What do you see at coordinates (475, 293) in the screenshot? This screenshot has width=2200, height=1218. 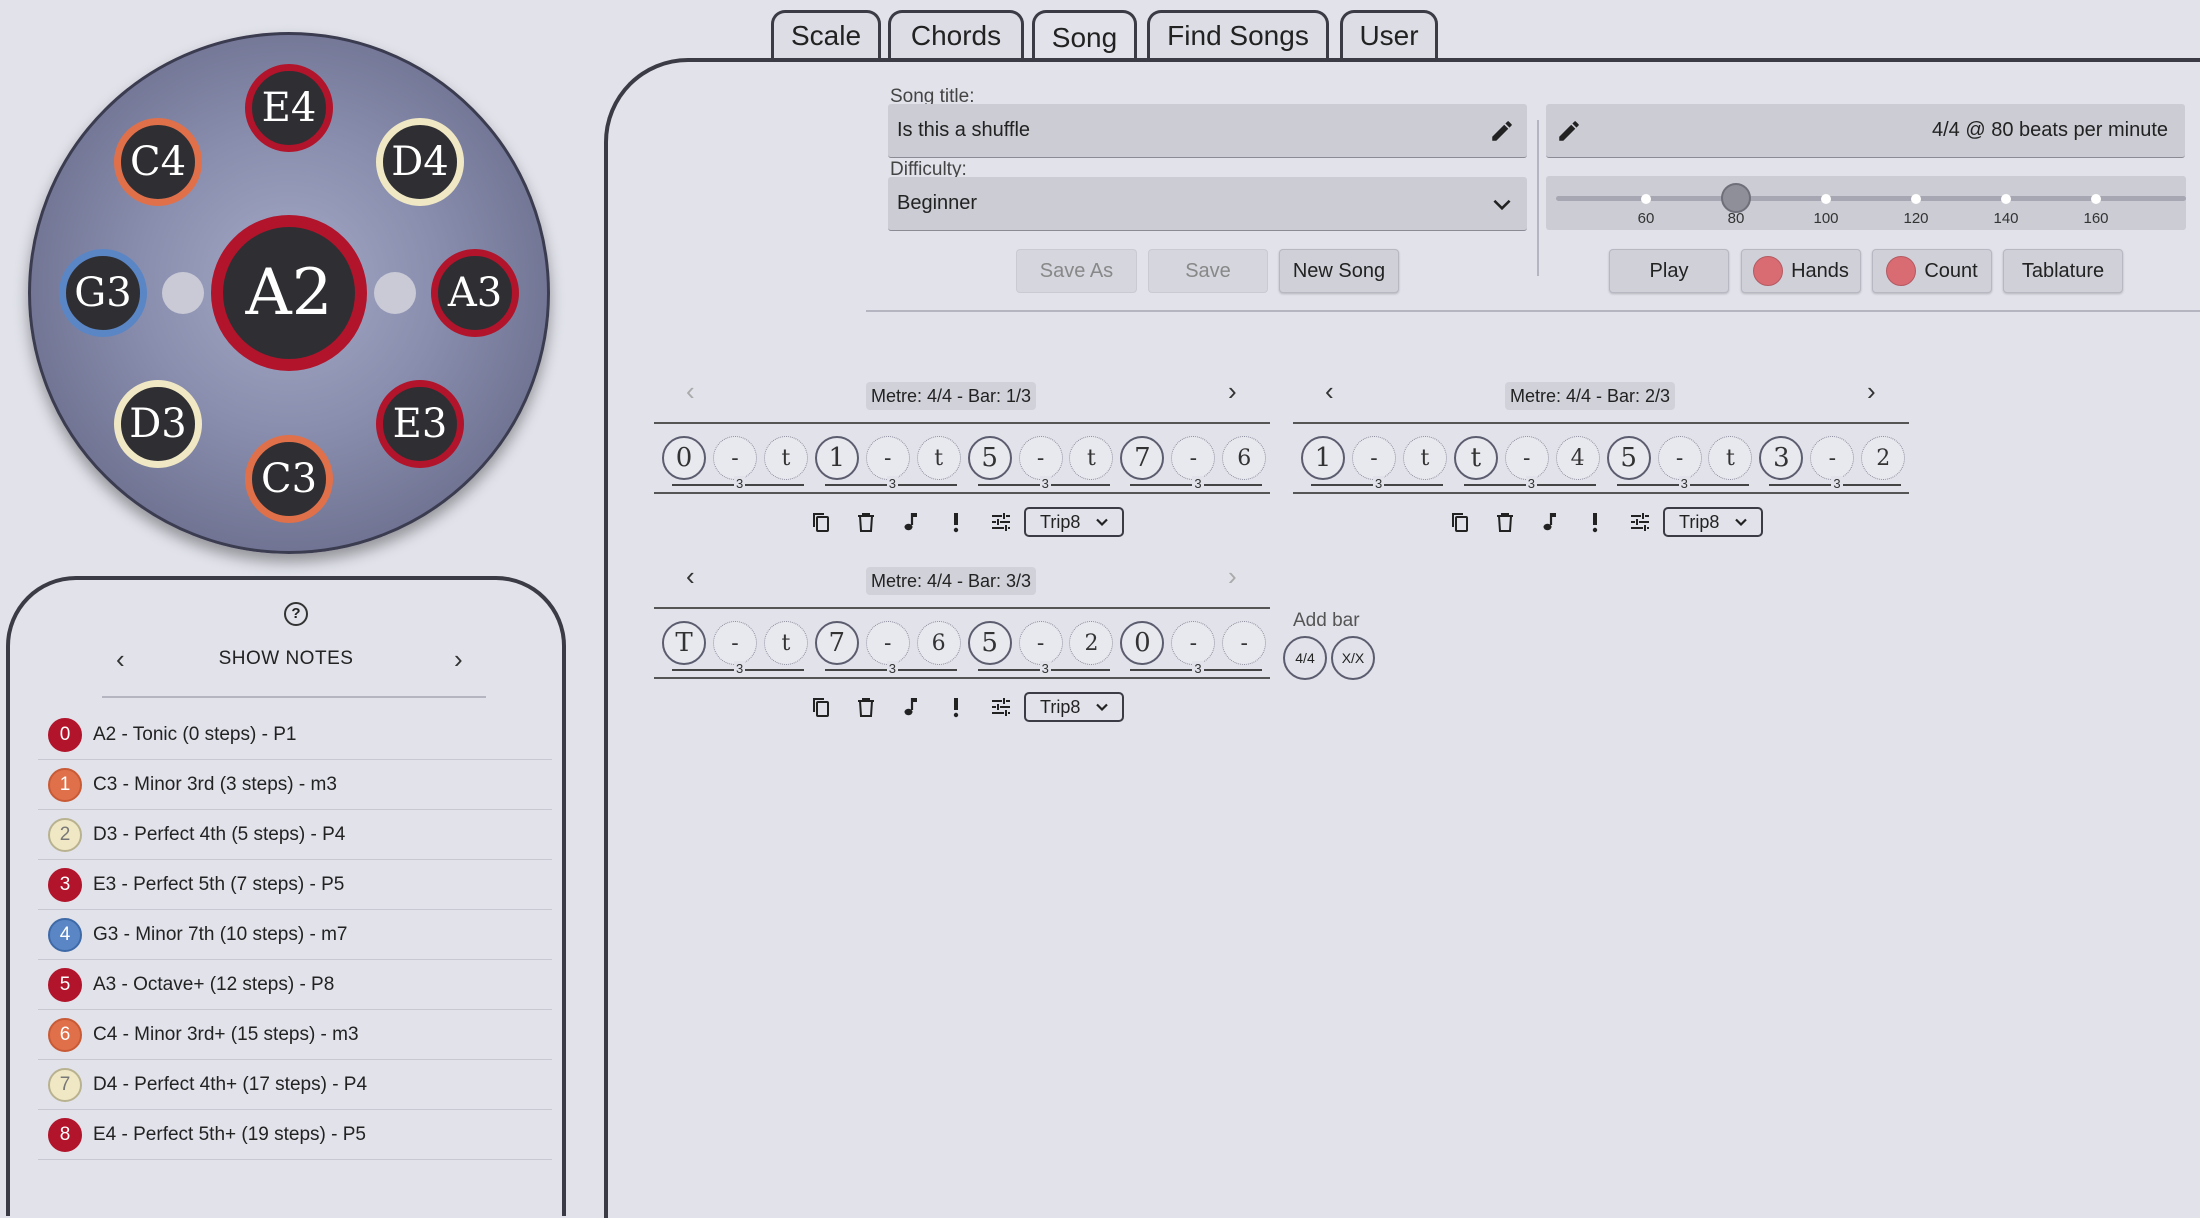 I see `drum-note-a3: A3` at bounding box center [475, 293].